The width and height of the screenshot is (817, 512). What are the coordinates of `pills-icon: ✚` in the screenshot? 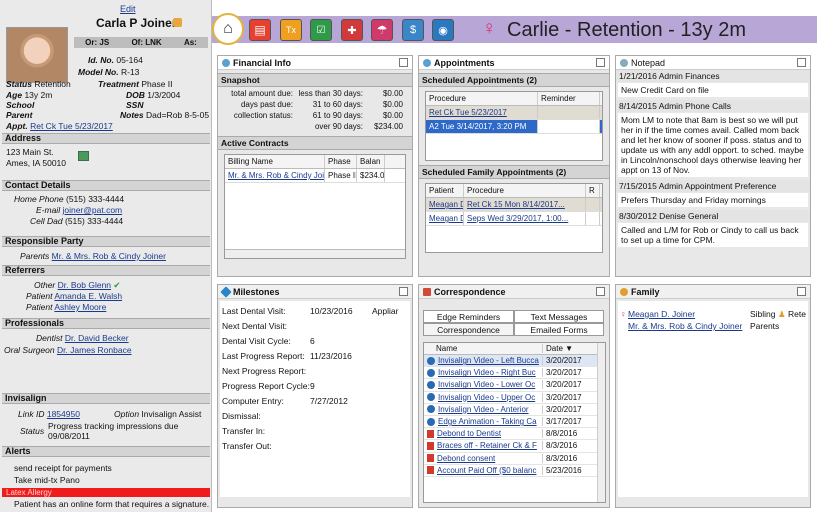 It's located at (352, 30).